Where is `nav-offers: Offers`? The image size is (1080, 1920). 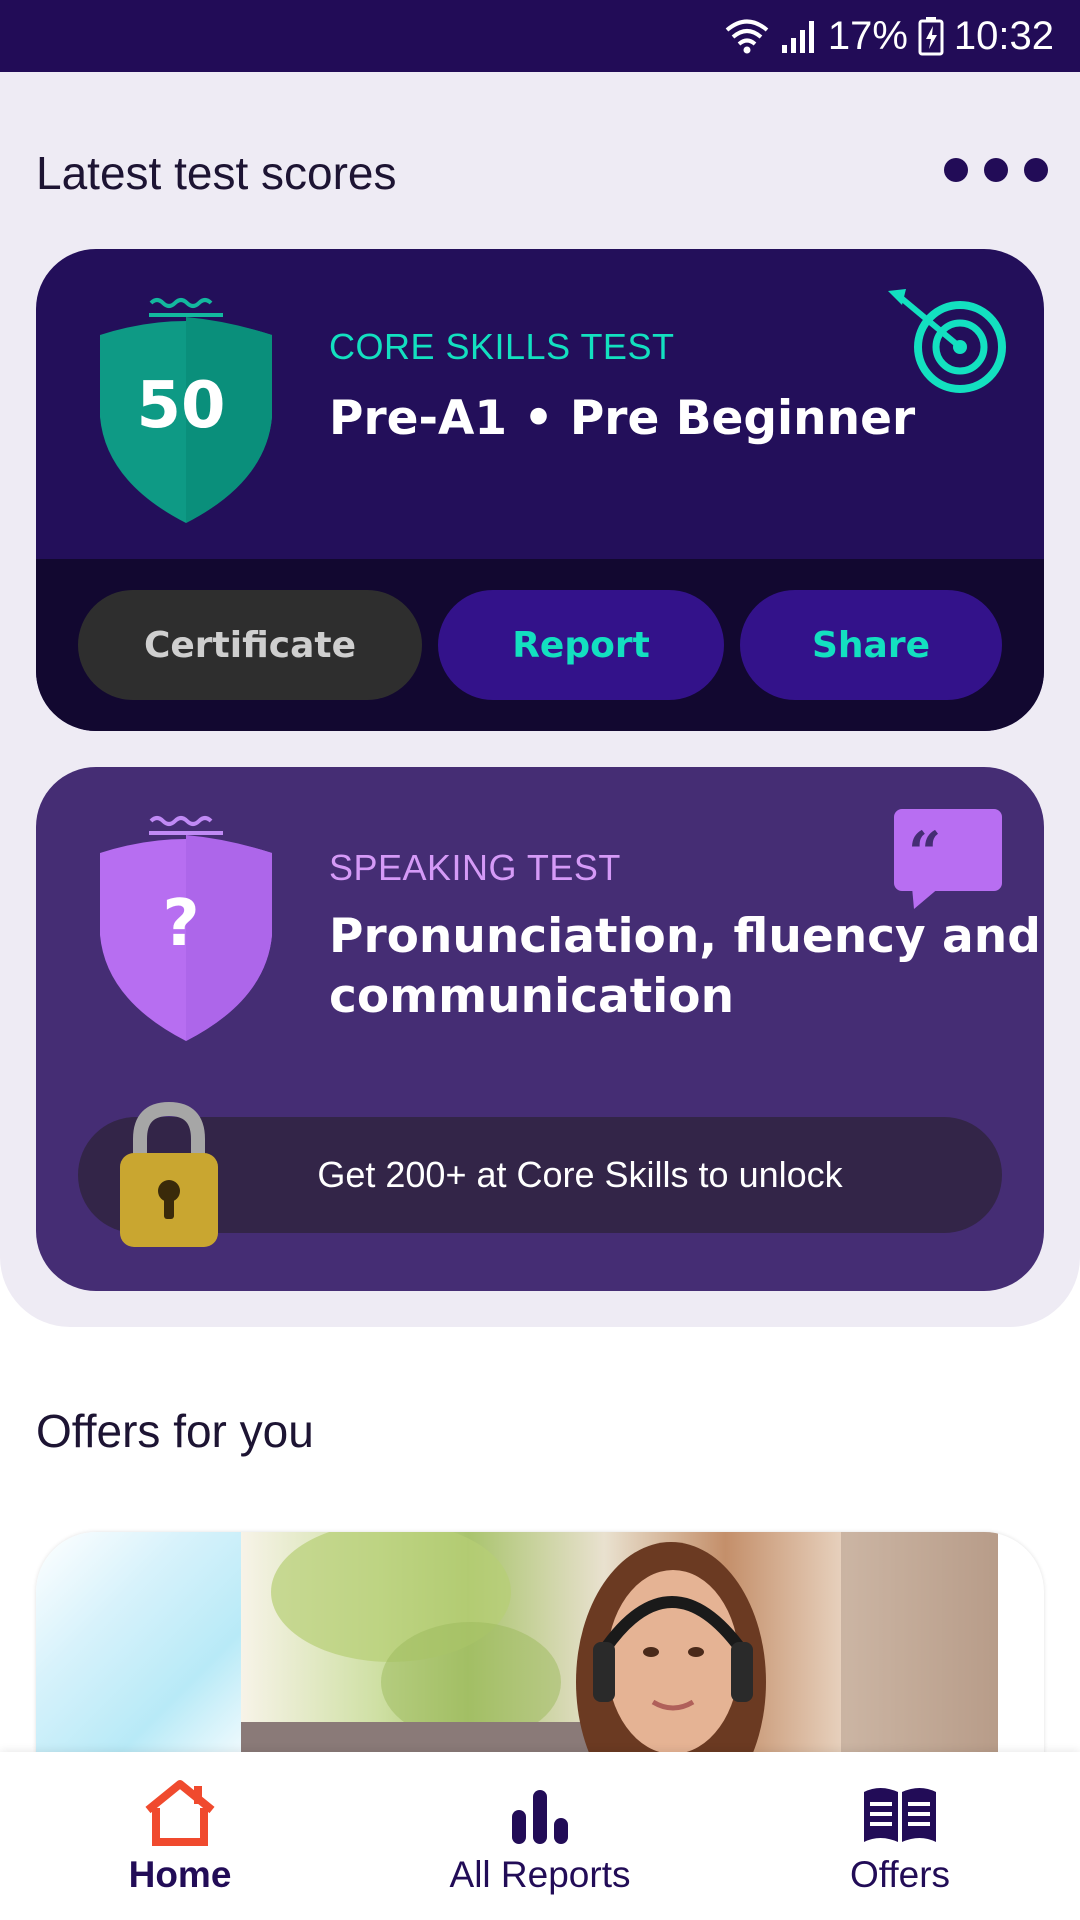 nav-offers: Offers is located at coordinates (900, 1836).